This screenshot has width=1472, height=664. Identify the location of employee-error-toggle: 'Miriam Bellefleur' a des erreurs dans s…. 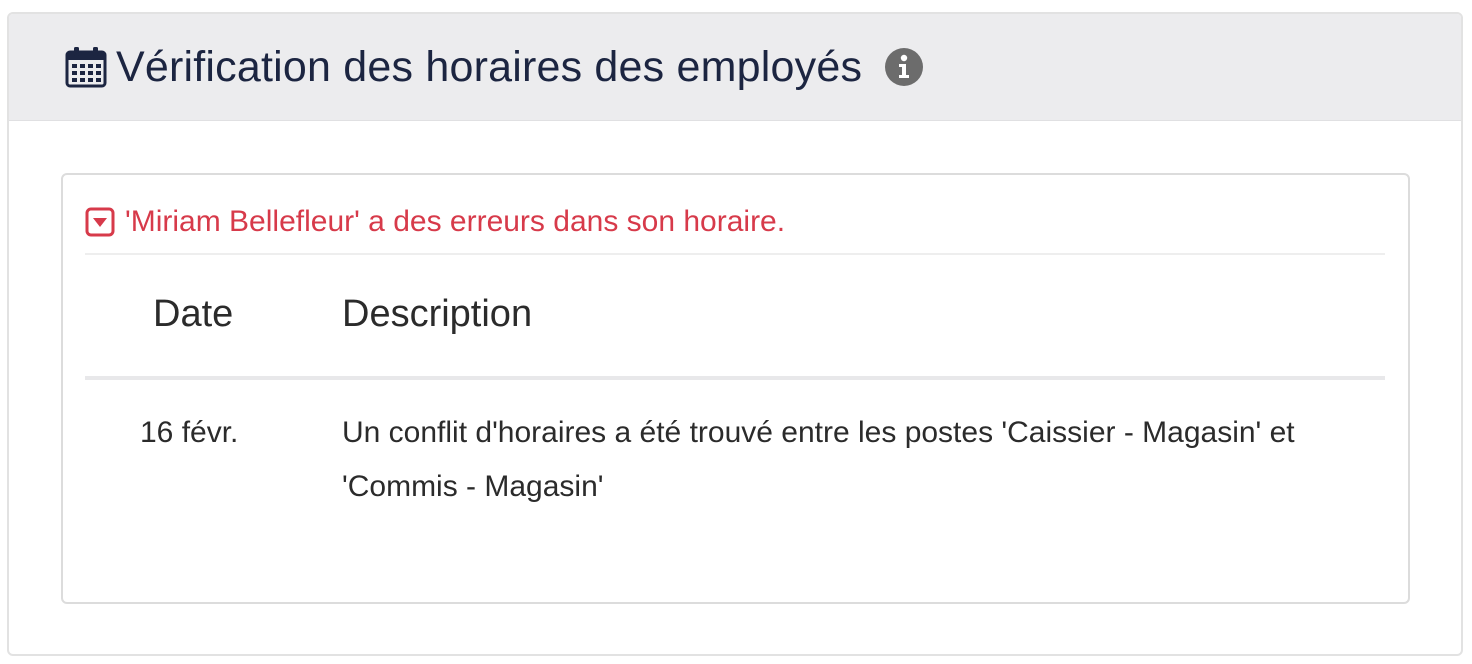
(435, 222).